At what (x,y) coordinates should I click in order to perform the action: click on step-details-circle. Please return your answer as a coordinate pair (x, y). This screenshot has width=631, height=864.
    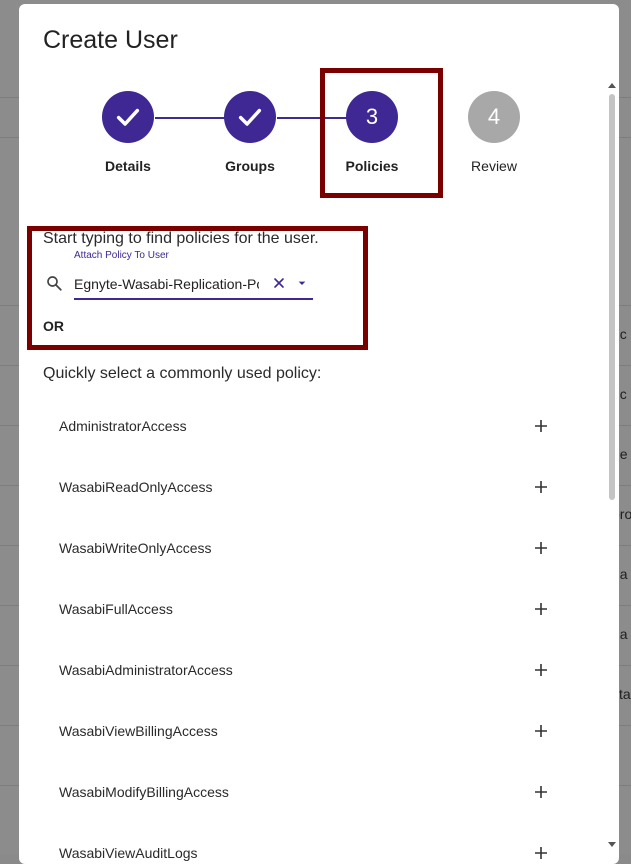
    Looking at the image, I should click on (128, 117).